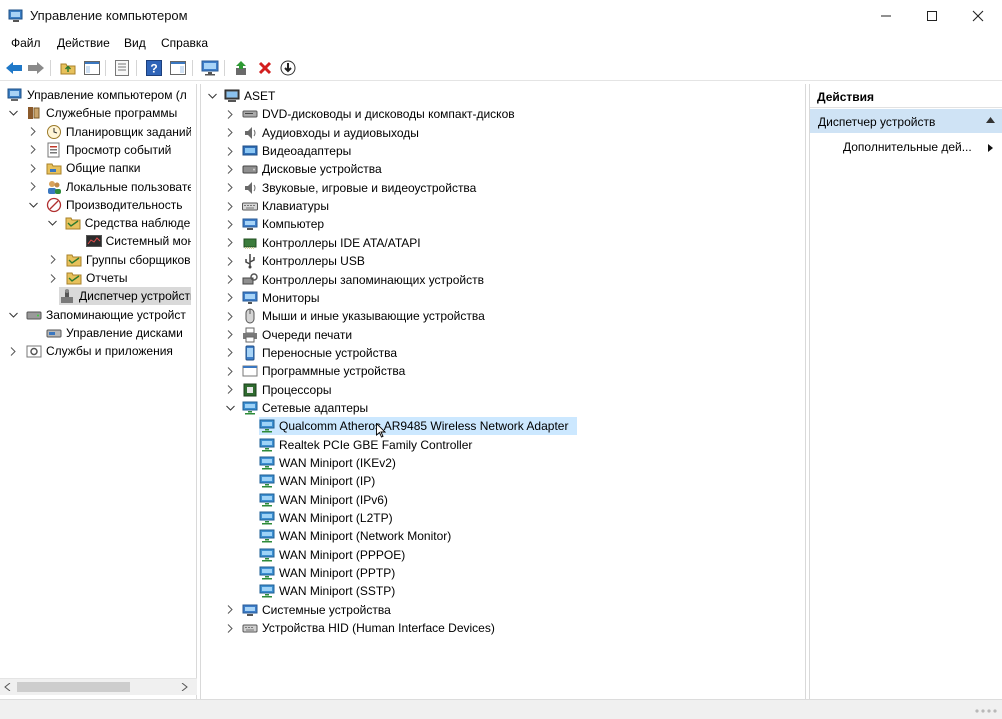 The width and height of the screenshot is (1002, 719). I want to click on nav-tree-item: Управление дисками, so click(109, 333).